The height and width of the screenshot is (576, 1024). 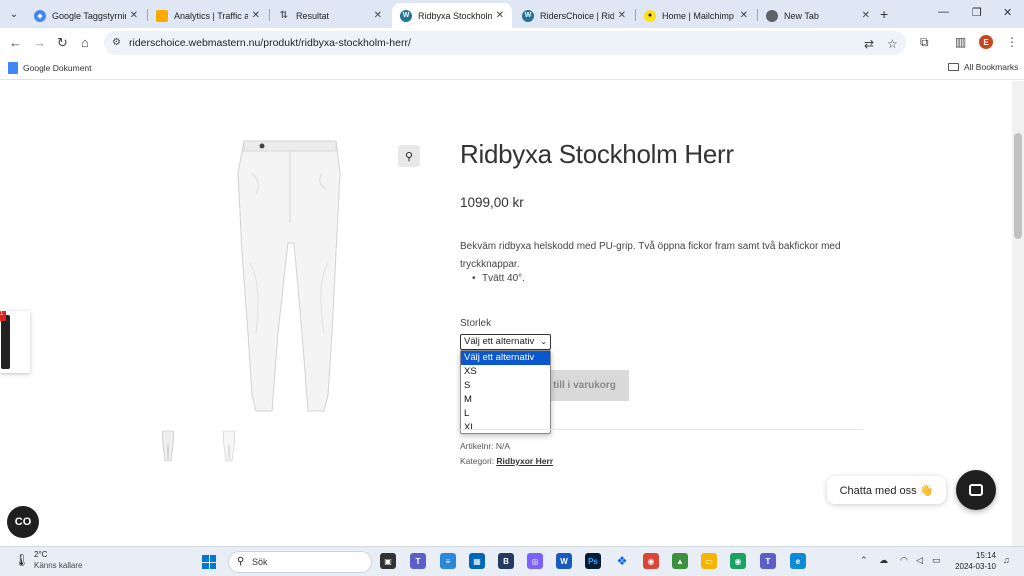 I want to click on copilot-icon: ◎, so click(x=535, y=561).